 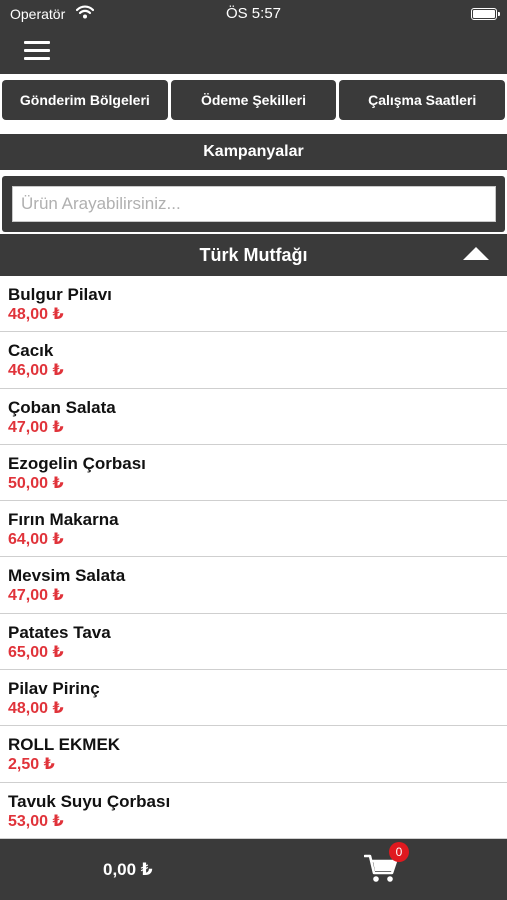 What do you see at coordinates (37, 51) in the screenshot?
I see `hamburger-menu-icon` at bounding box center [37, 51].